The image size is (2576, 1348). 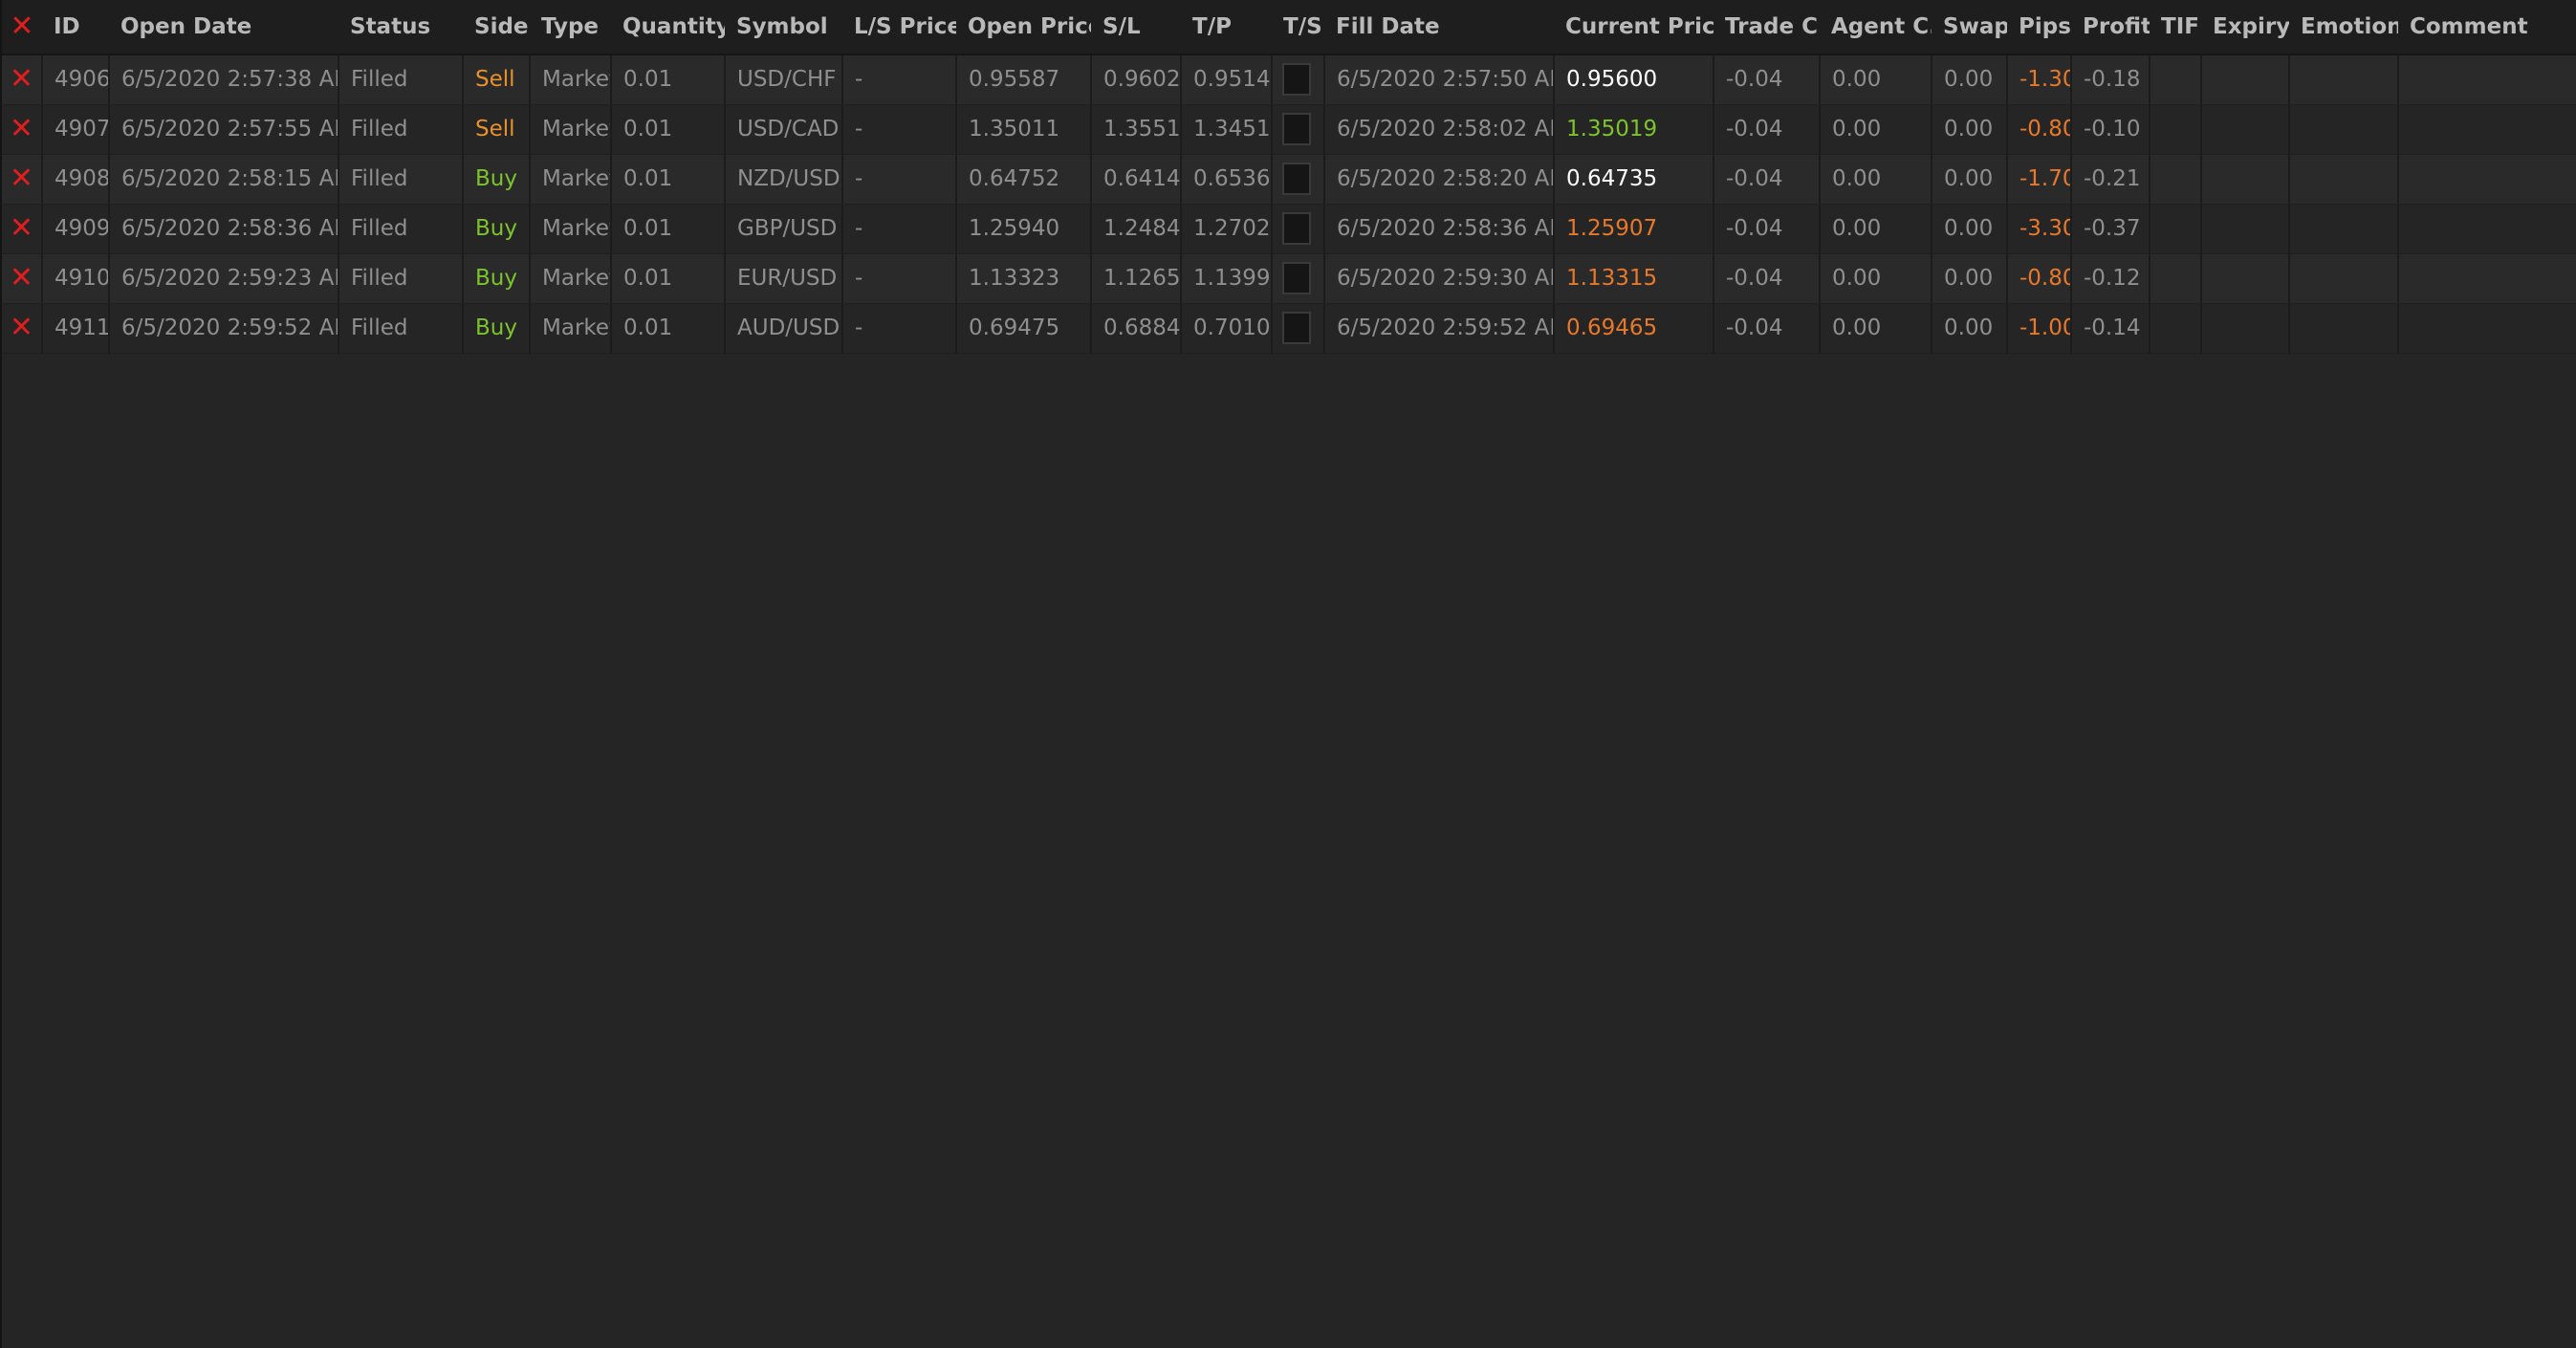 What do you see at coordinates (1634, 27) in the screenshot?
I see `col-header-current-price: Current Price` at bounding box center [1634, 27].